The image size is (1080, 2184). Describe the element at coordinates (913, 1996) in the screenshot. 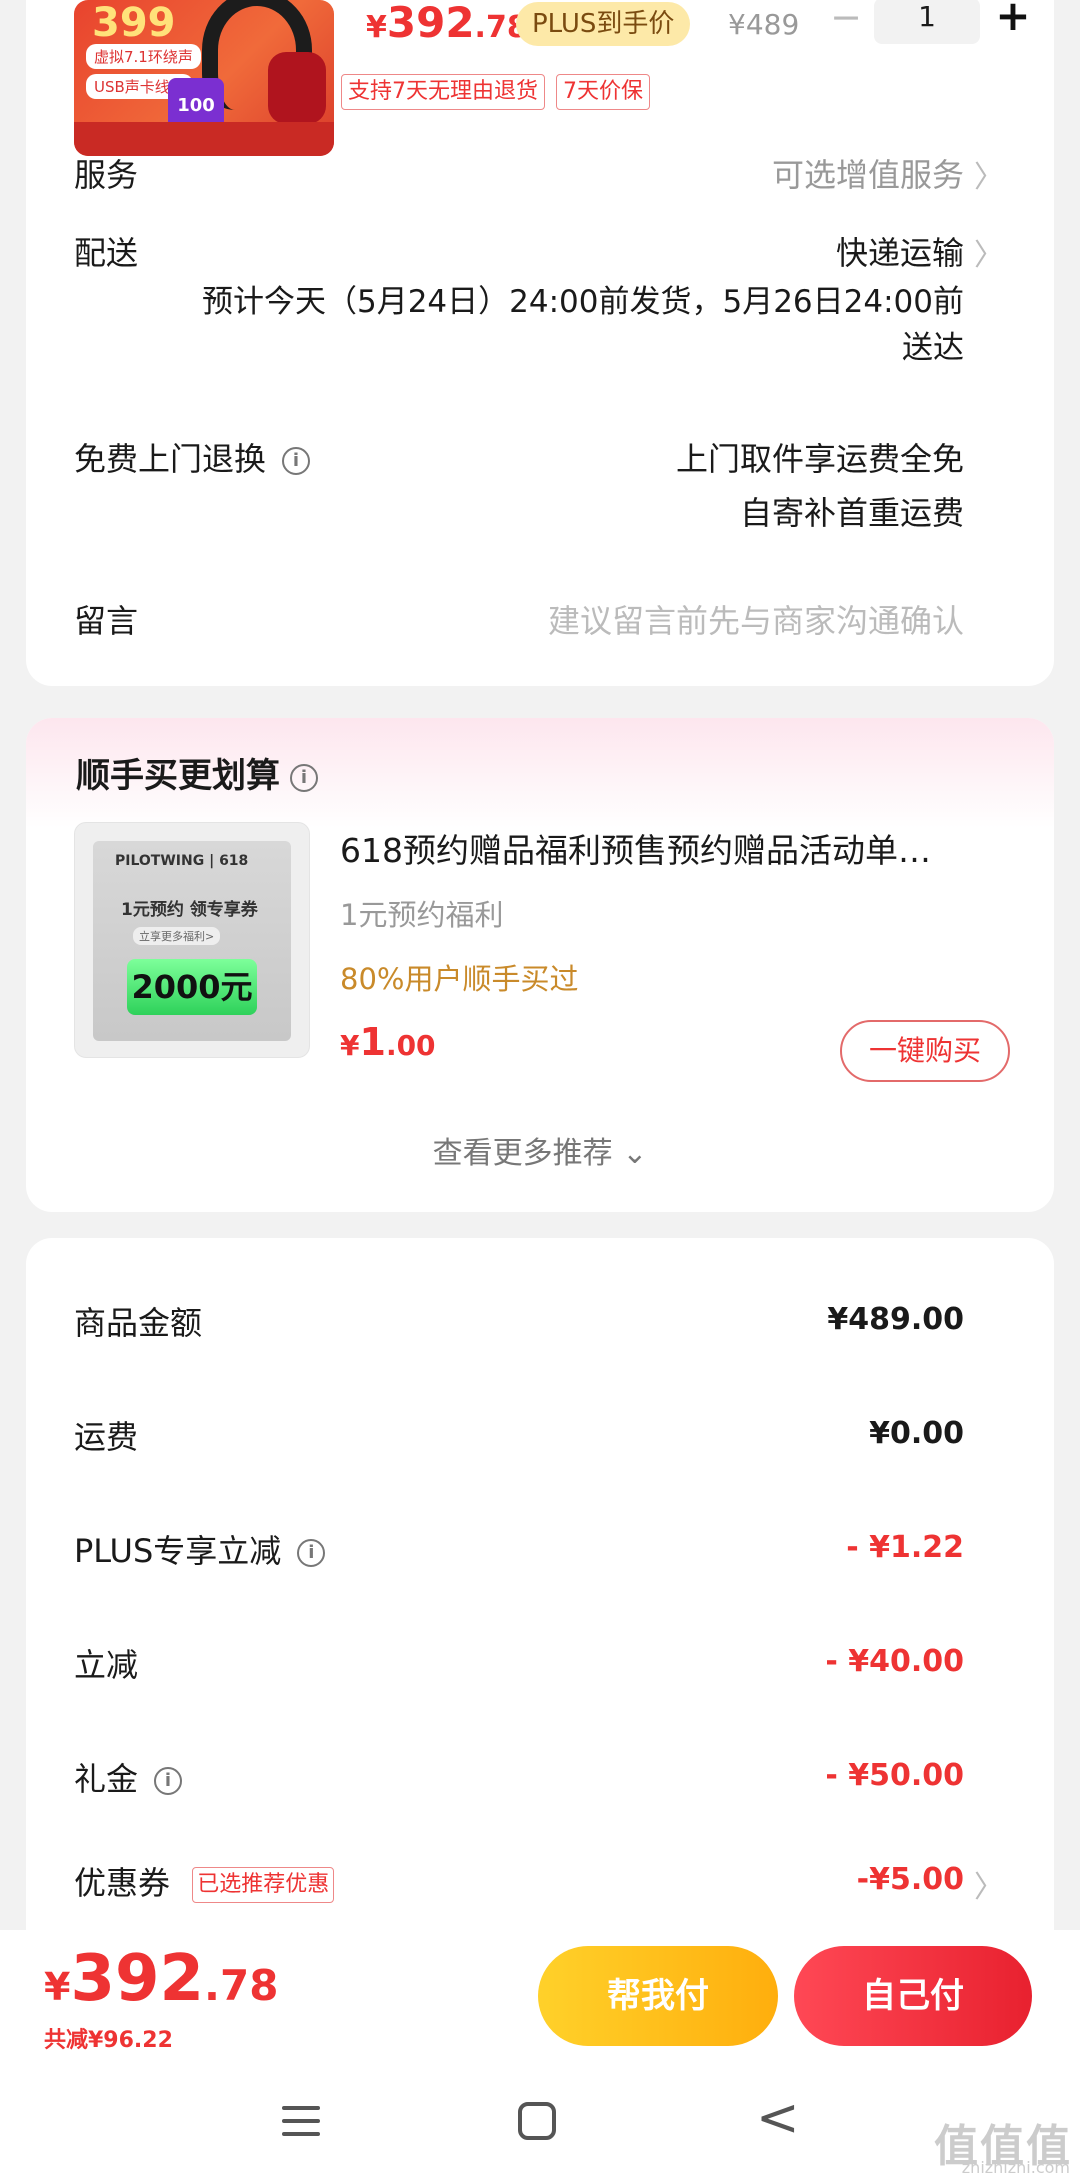

I see `pay-self-button: 自己付` at that location.